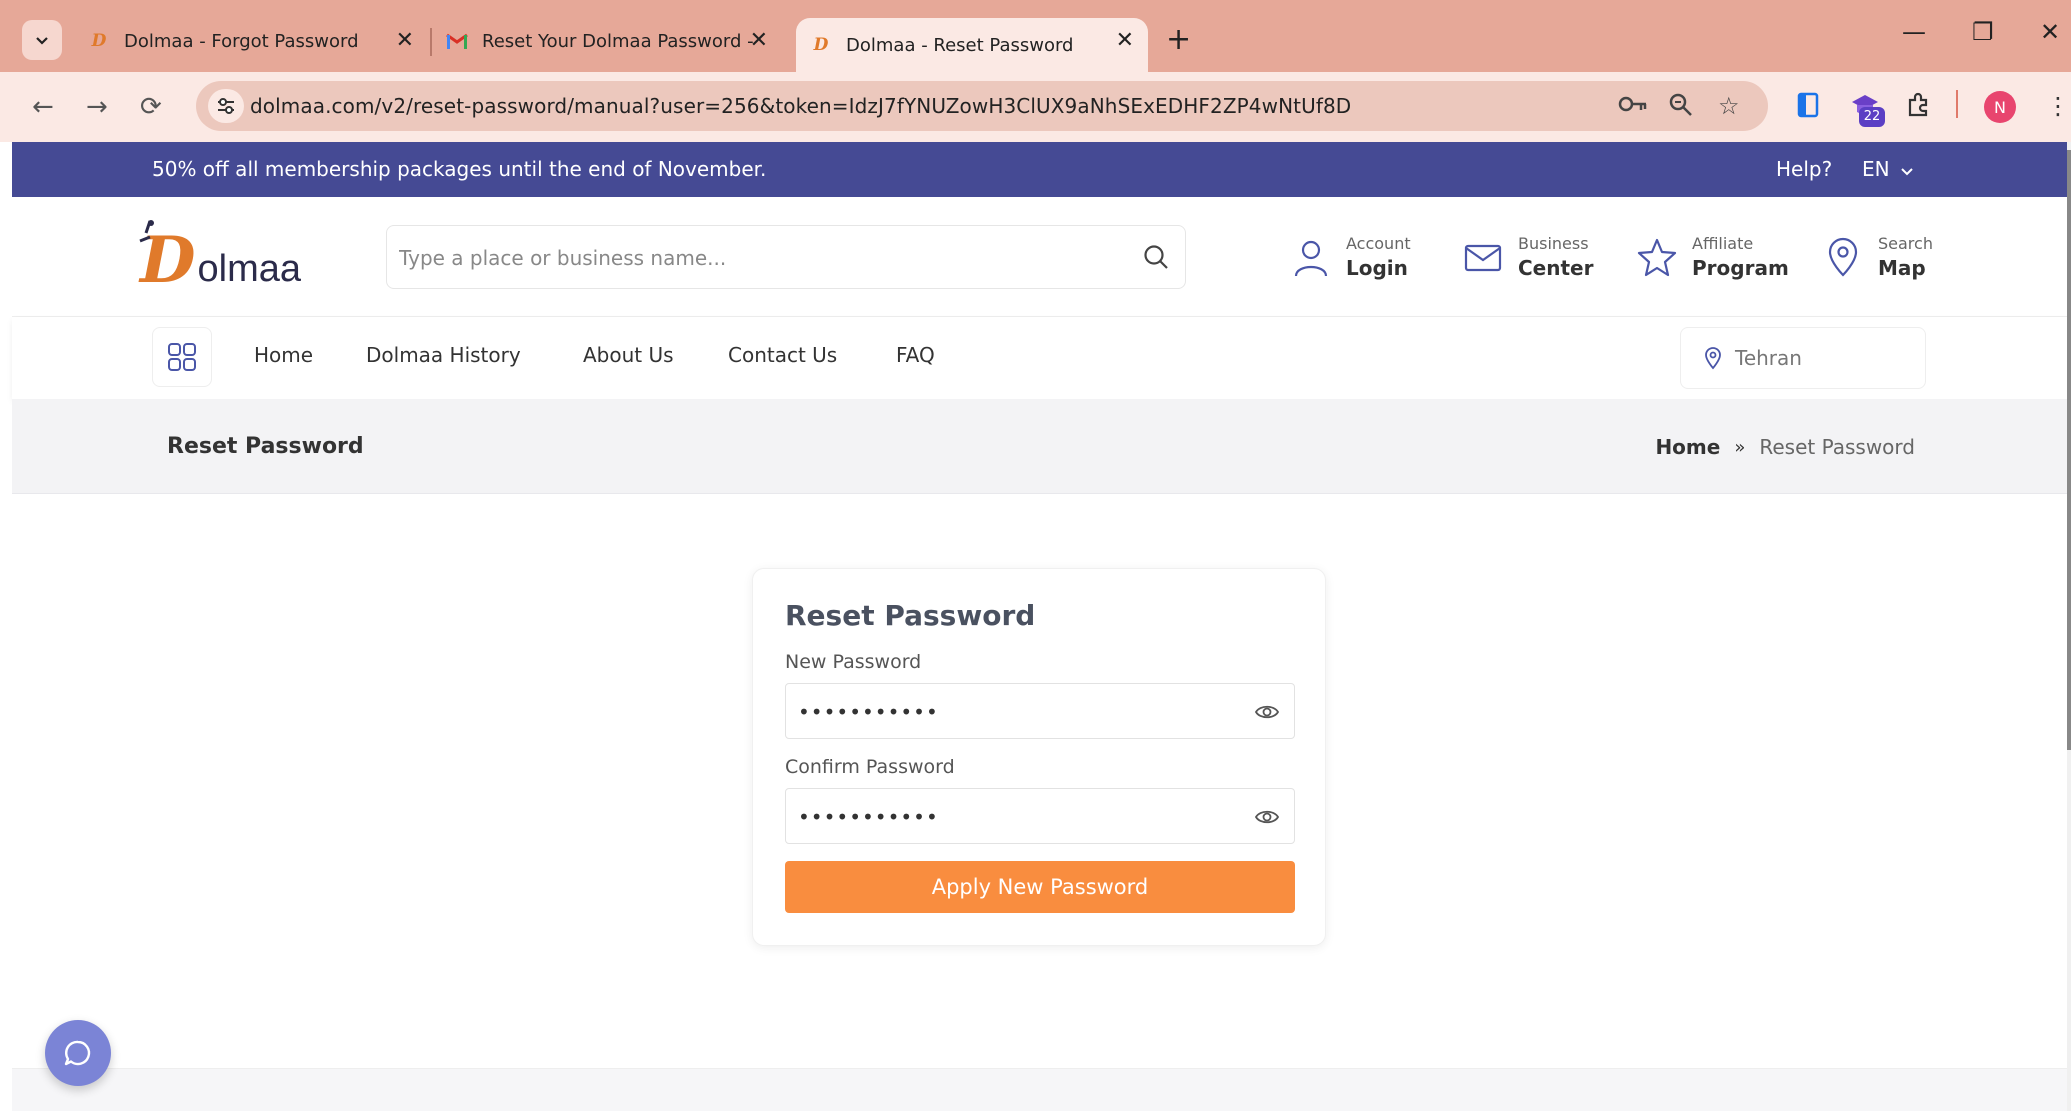  I want to click on location-pin-icon, so click(1713, 358).